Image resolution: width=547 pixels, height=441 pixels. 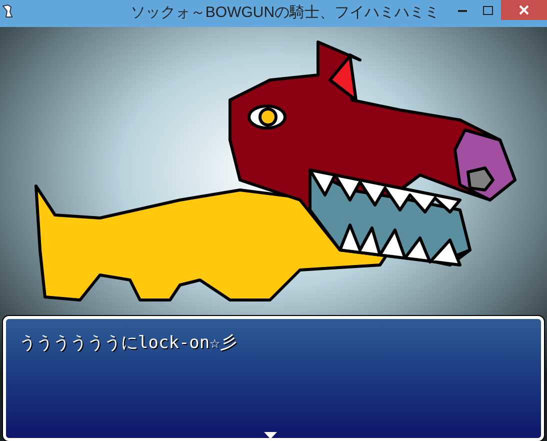 What do you see at coordinates (128, 343) in the screenshot?
I see `message-text: ううううううにlock-on☆彡` at bounding box center [128, 343].